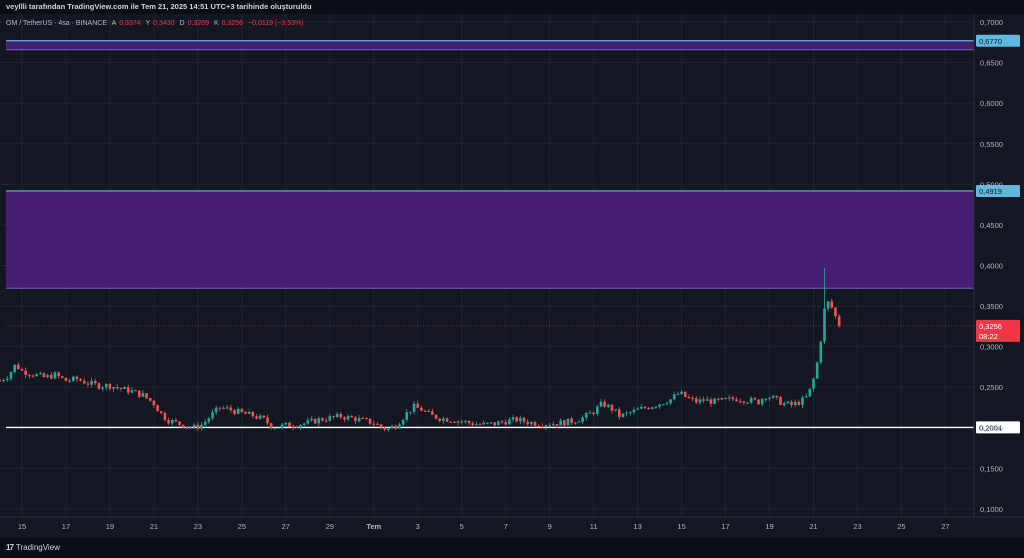  What do you see at coordinates (990, 326) in the screenshot?
I see `current-price-label: 0,3256` at bounding box center [990, 326].